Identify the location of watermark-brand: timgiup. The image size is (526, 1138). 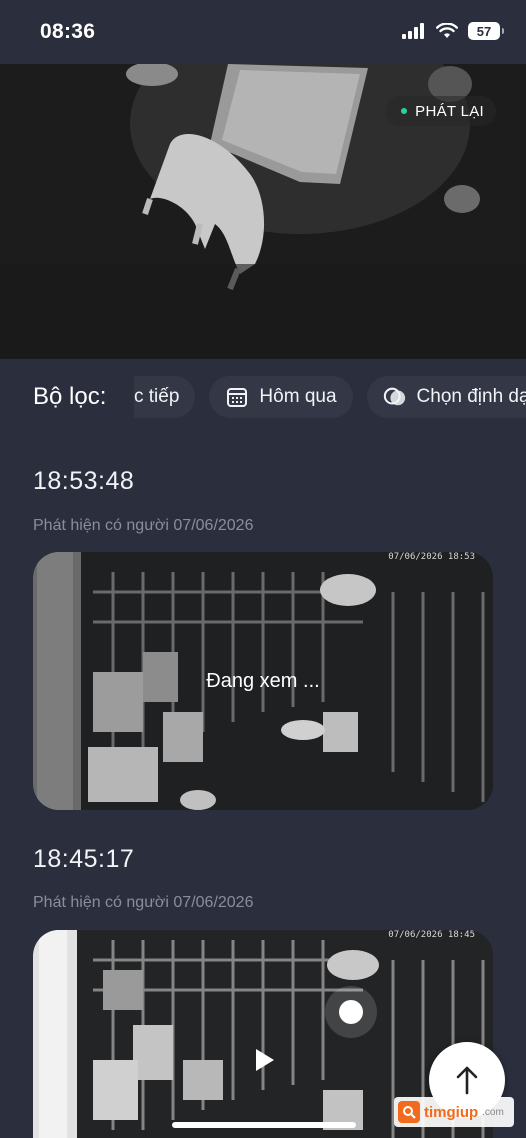
(451, 1112).